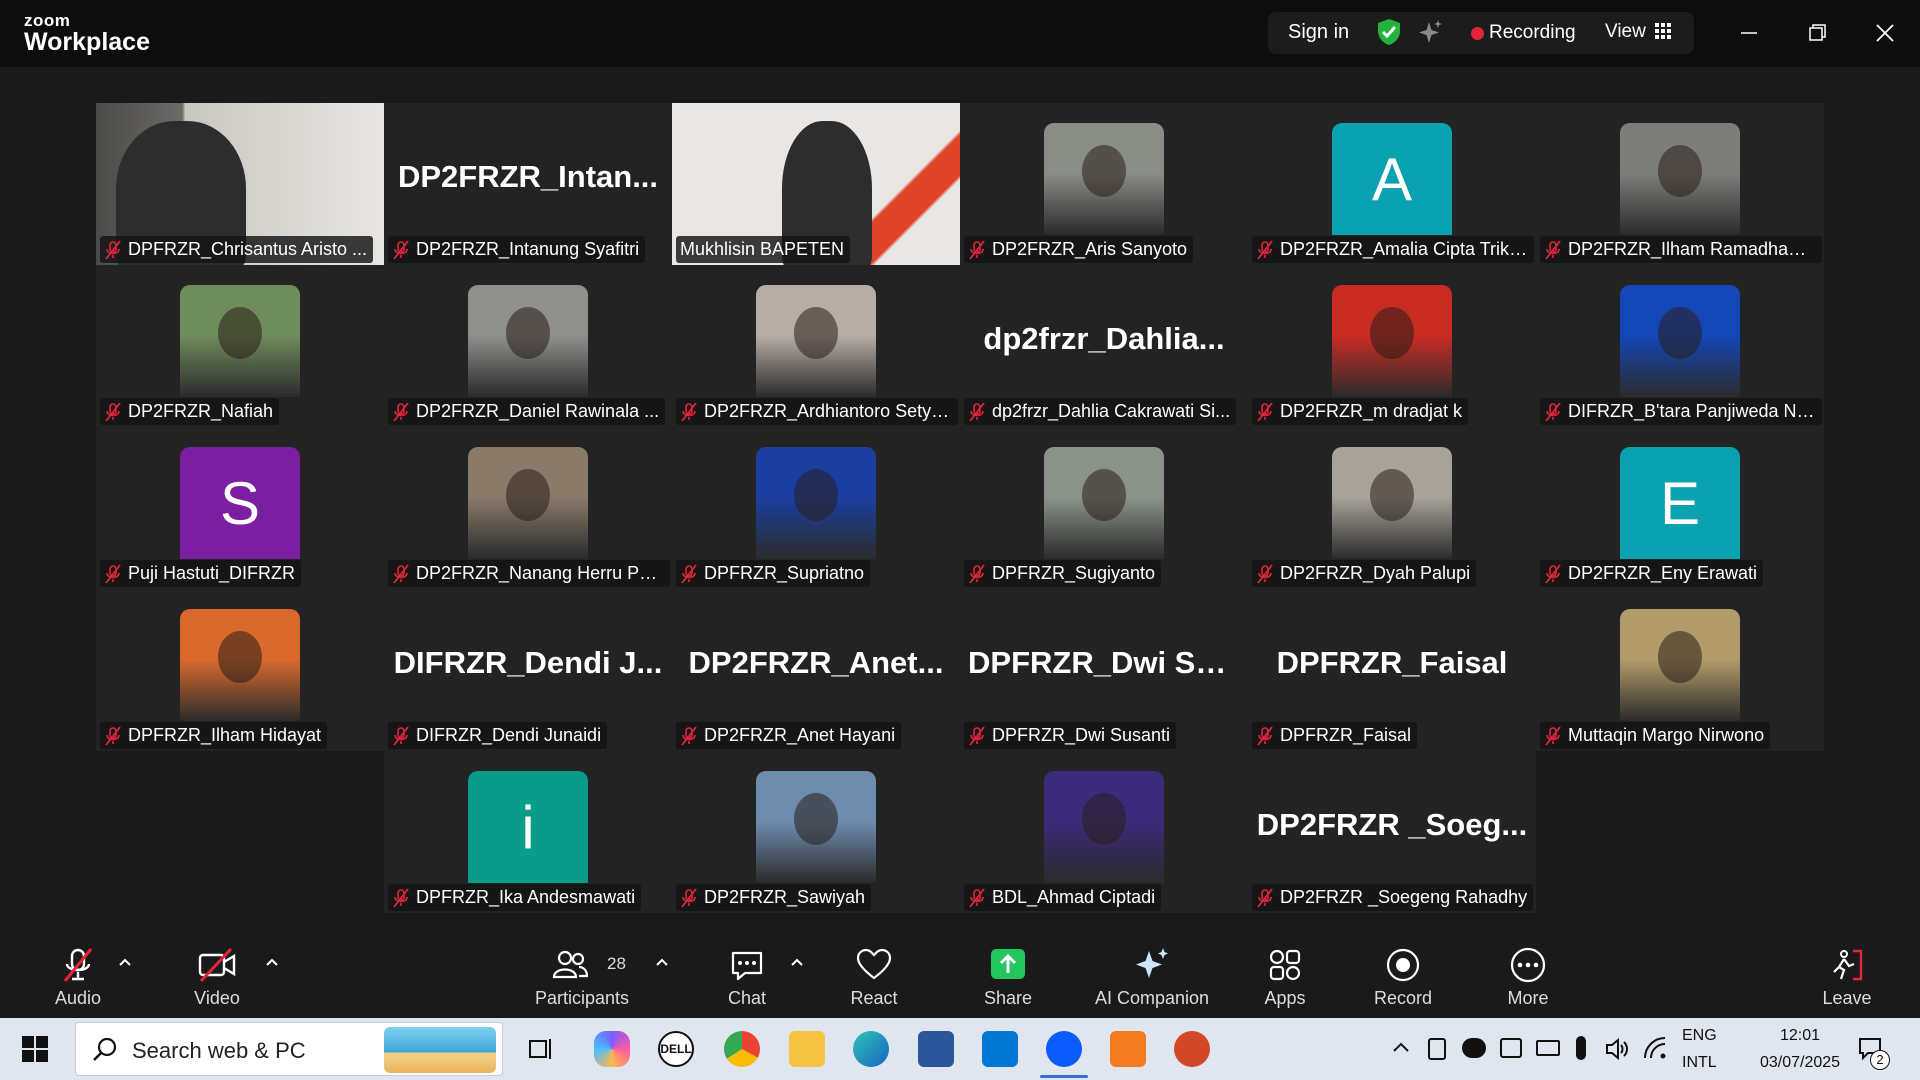 The height and width of the screenshot is (1080, 1920). What do you see at coordinates (1403, 977) in the screenshot?
I see `record-button: Record` at bounding box center [1403, 977].